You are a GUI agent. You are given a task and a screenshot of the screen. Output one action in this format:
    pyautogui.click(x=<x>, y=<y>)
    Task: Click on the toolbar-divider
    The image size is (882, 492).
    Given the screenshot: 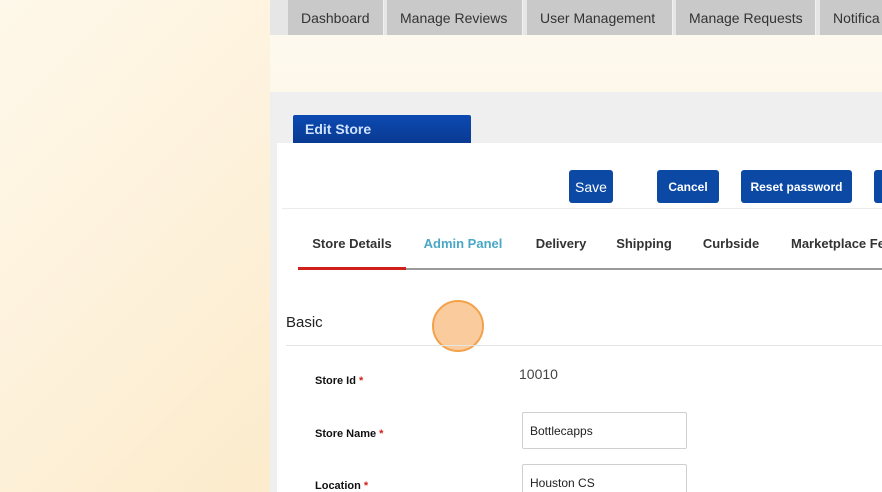 What is the action you would take?
    pyautogui.click(x=582, y=208)
    